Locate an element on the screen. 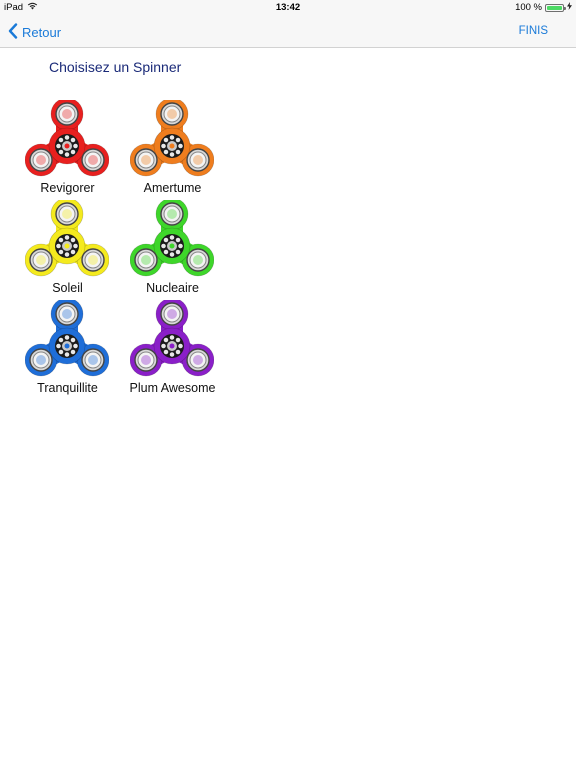 Image resolution: width=576 pixels, height=768 pixels. status-bar: iPad 13:42 100 % is located at coordinates (288, 7).